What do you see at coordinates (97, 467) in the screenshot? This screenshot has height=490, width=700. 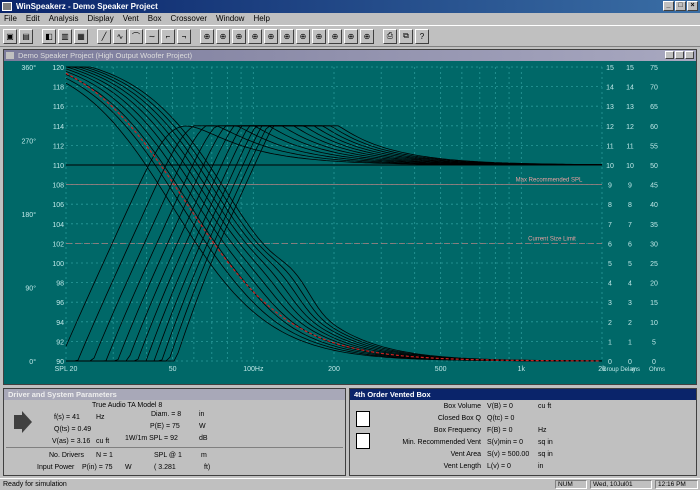 I see `input-power-value: P(in) = 75` at bounding box center [97, 467].